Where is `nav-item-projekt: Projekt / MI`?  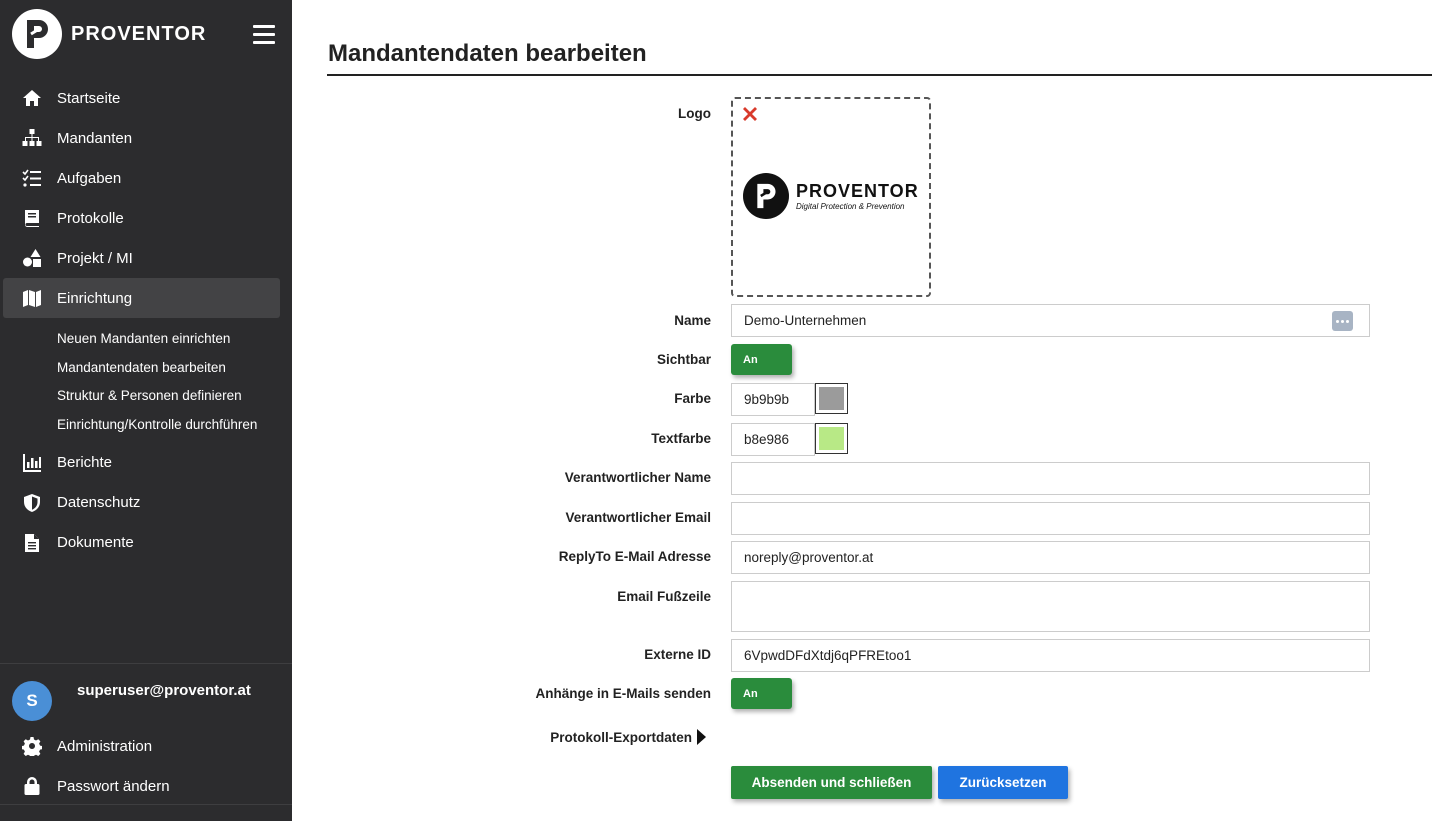 nav-item-projekt: Projekt / MI is located at coordinates (146, 258).